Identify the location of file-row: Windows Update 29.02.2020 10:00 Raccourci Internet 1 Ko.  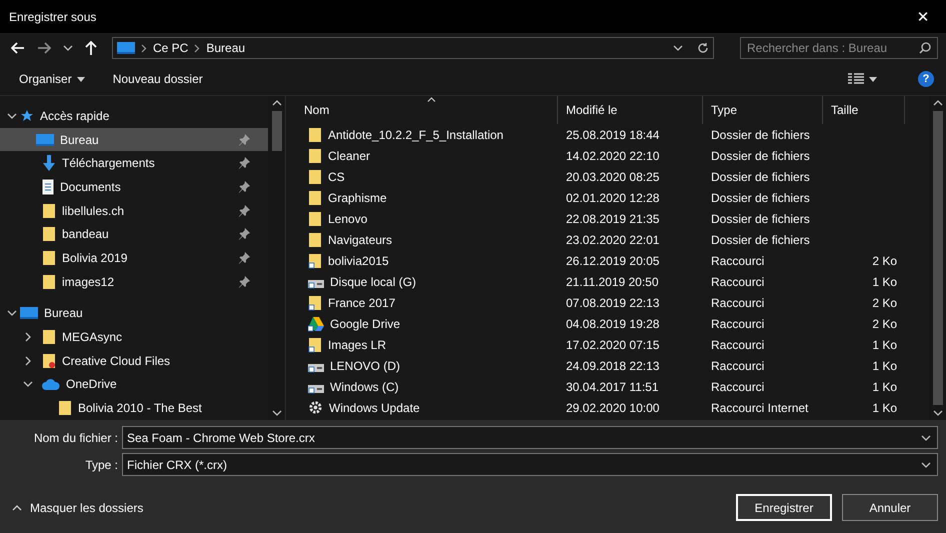
(607, 407).